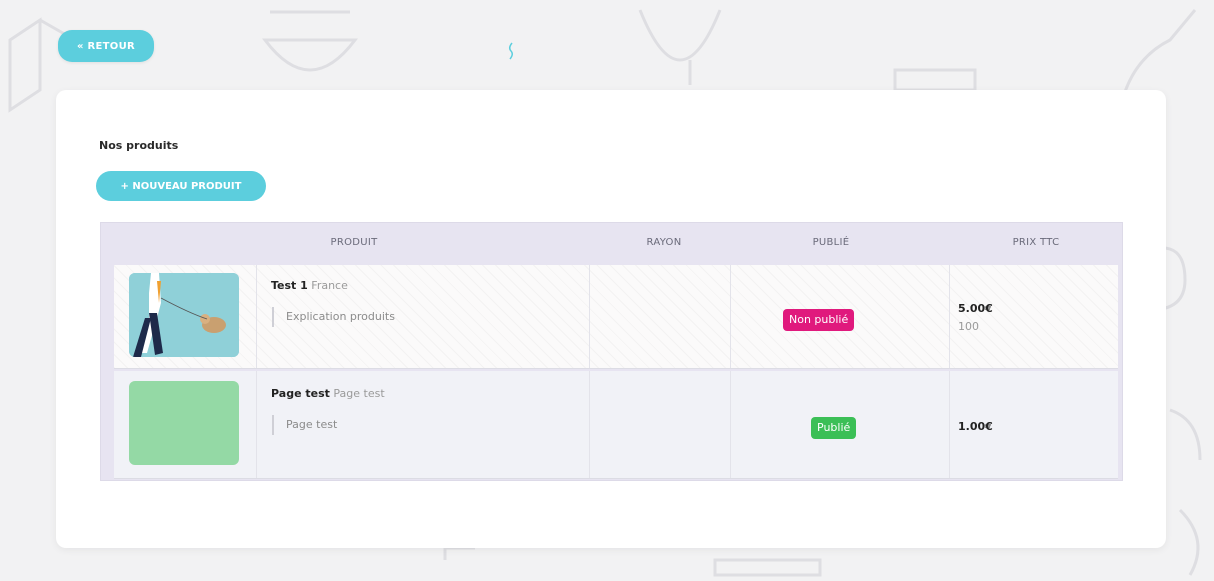 The image size is (1214, 581). What do you see at coordinates (359, 393) in the screenshot?
I see `product-subtitle: Page test` at bounding box center [359, 393].